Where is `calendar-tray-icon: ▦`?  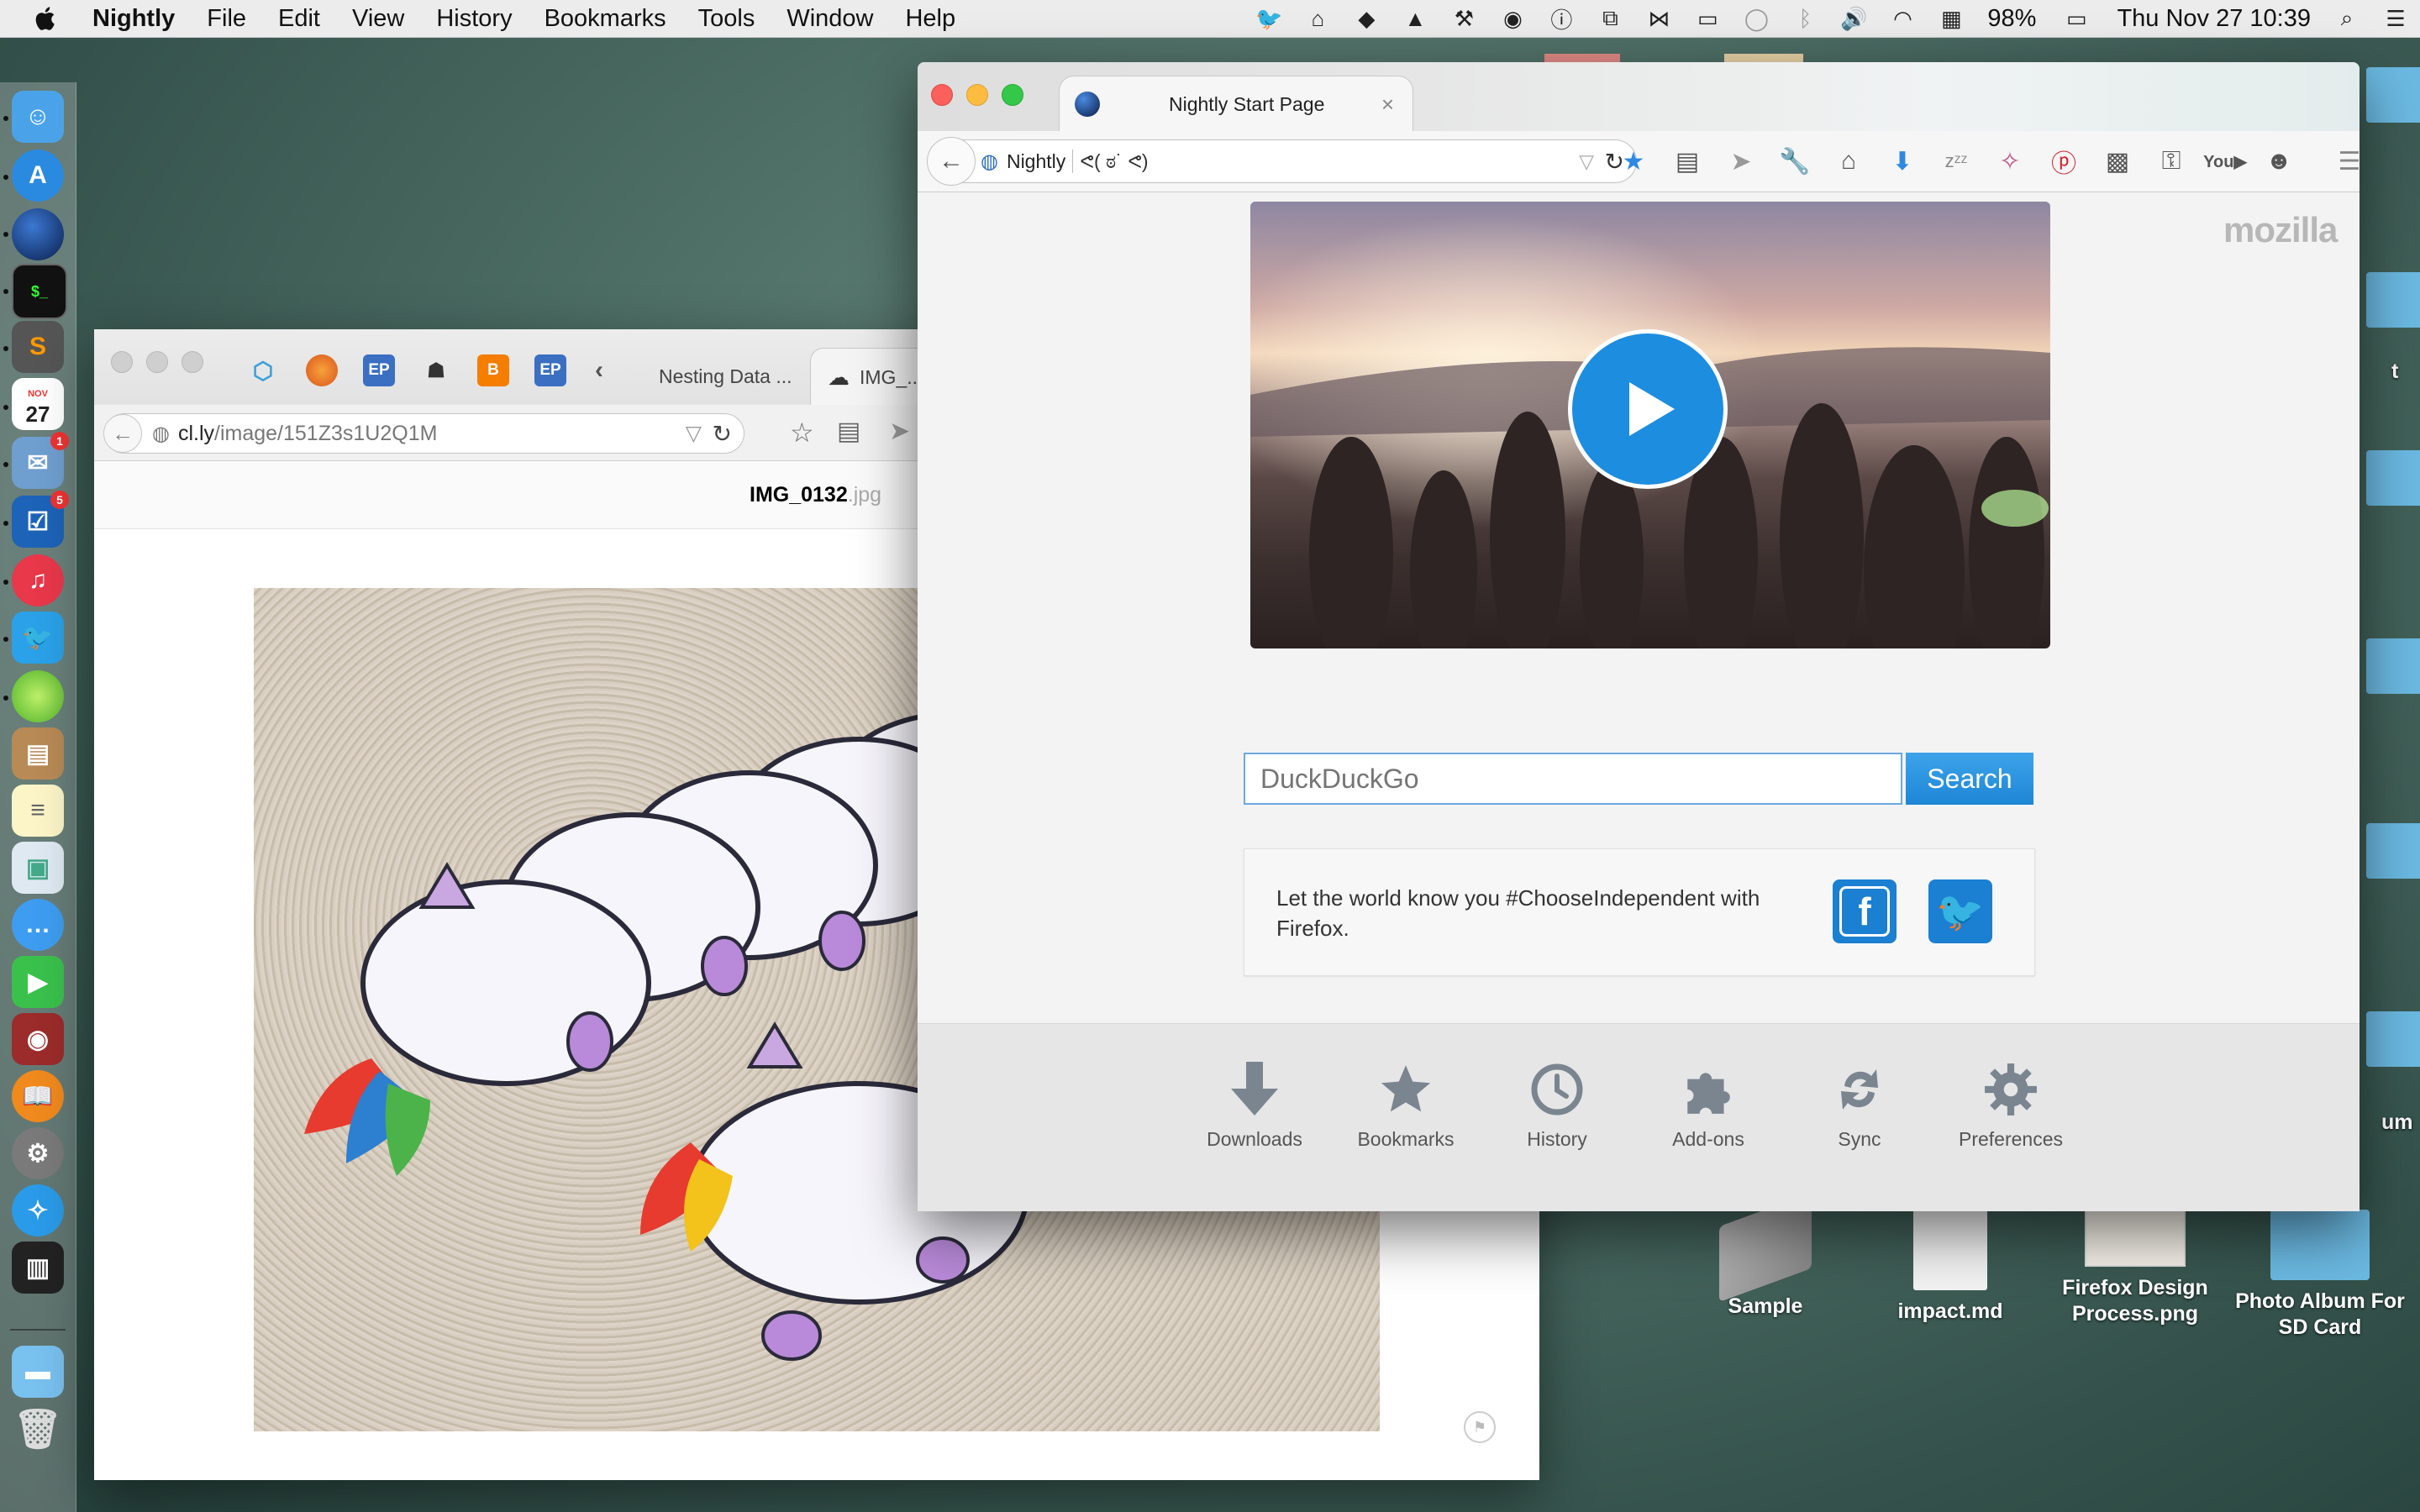 calendar-tray-icon: ▦ is located at coordinates (1951, 18).